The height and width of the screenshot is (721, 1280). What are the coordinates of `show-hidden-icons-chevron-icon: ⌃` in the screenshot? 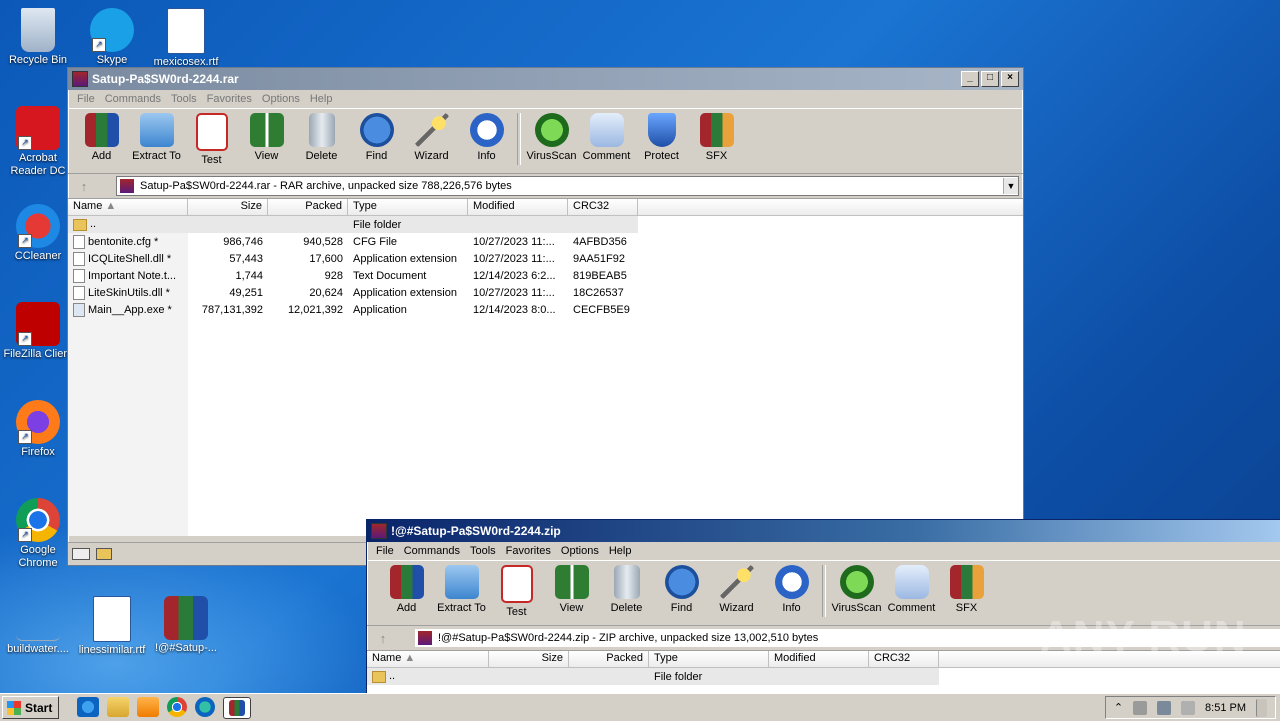 It's located at (1118, 707).